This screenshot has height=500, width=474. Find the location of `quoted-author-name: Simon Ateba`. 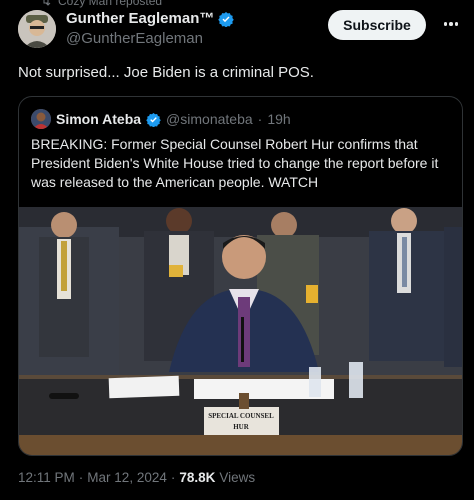

quoted-author-name: Simon Ateba is located at coordinates (98, 119).